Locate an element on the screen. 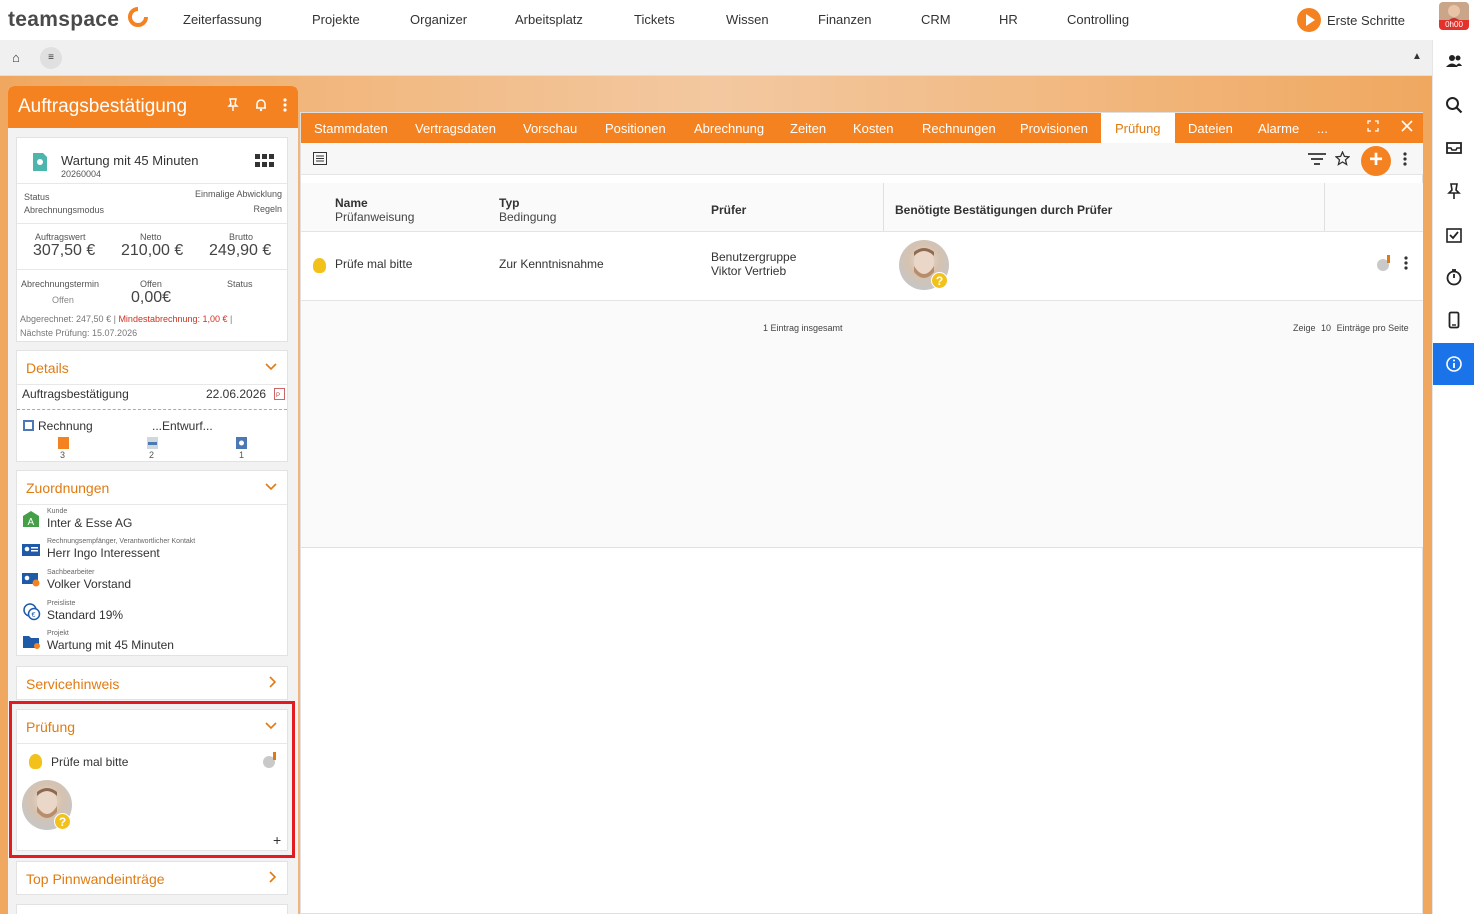 This screenshot has height=914, width=1474. nav-tickets: Tickets is located at coordinates (654, 19).